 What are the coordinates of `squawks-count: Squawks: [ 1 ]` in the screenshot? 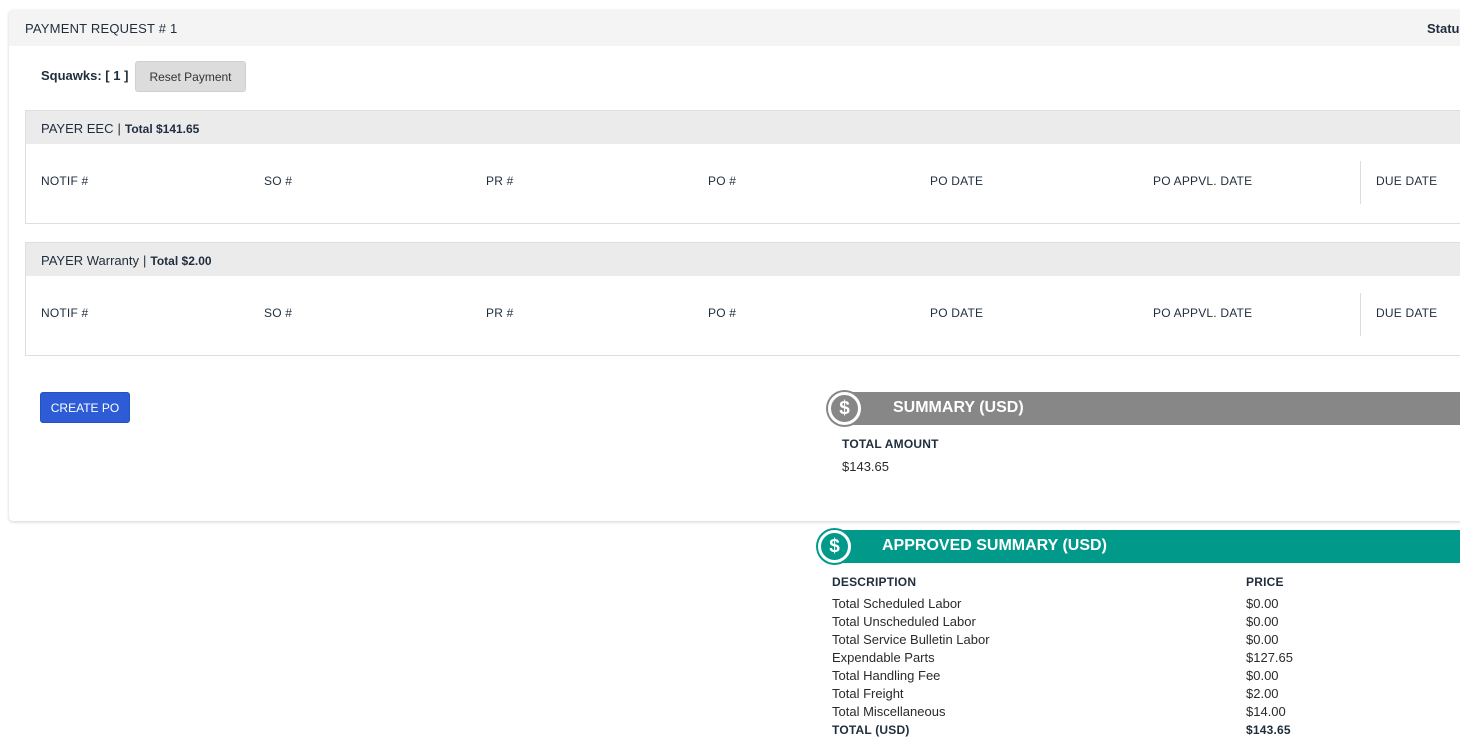 It's located at (85, 75).